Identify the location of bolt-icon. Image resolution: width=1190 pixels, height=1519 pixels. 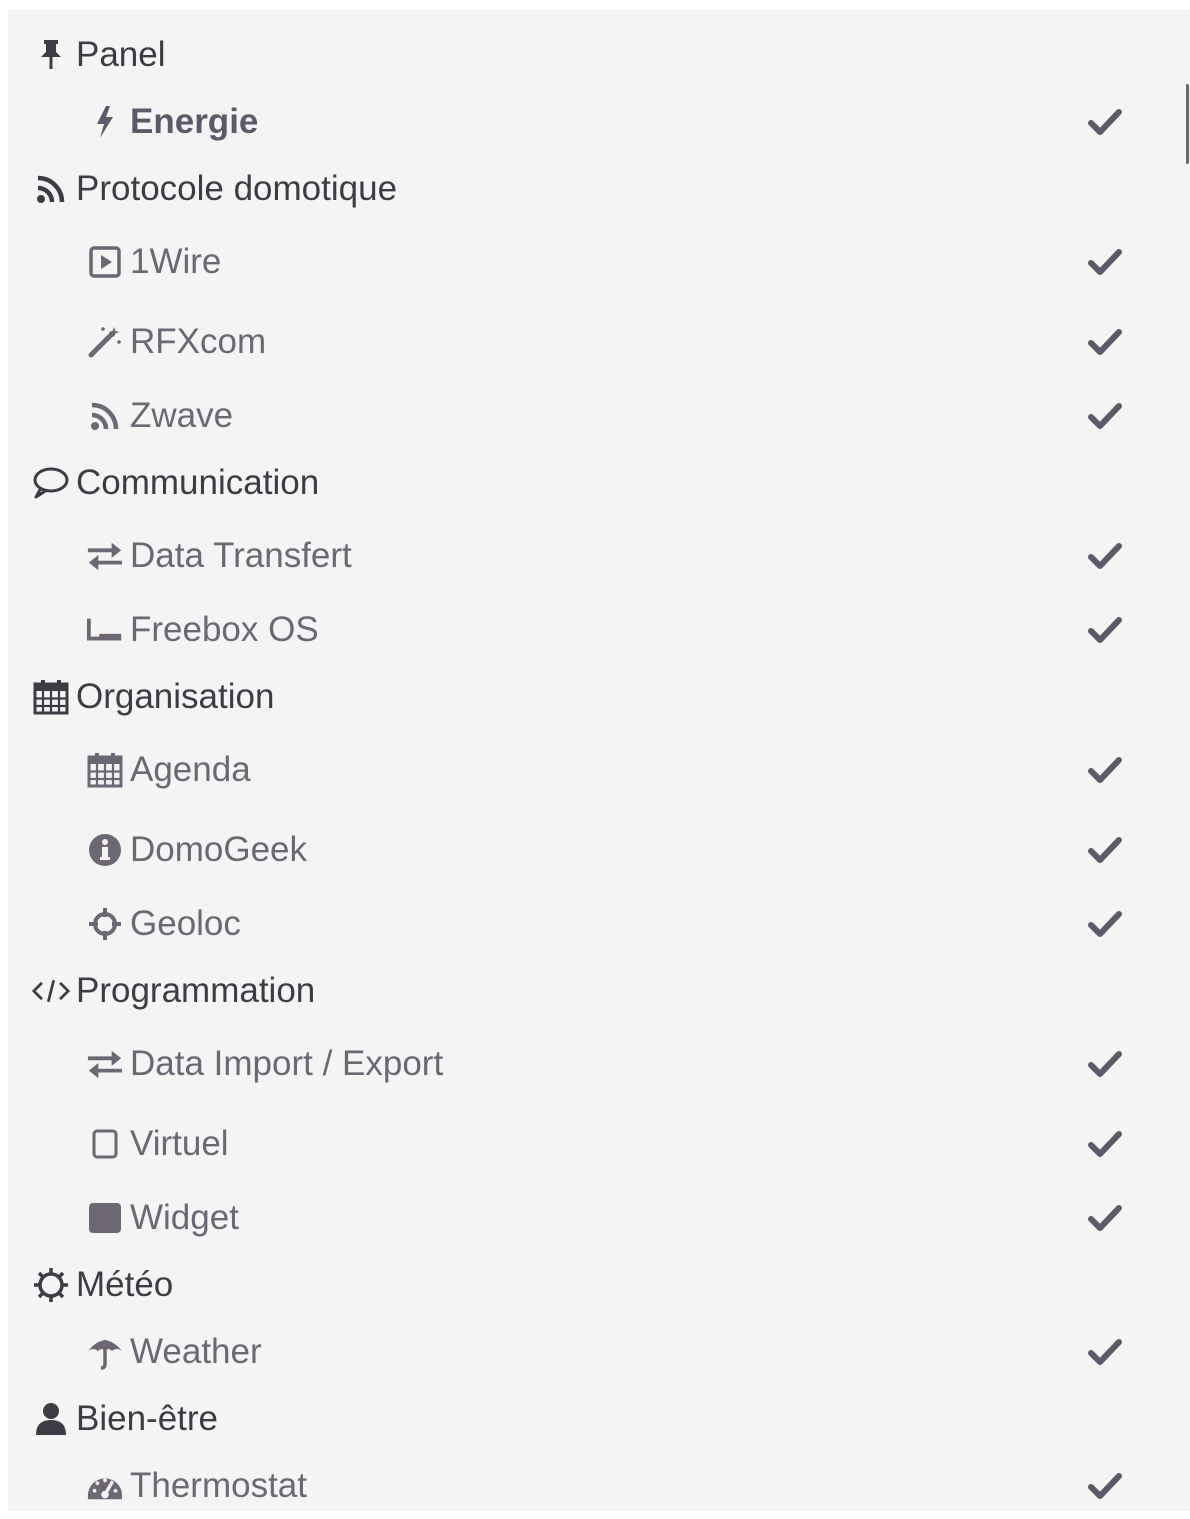
(105, 122).